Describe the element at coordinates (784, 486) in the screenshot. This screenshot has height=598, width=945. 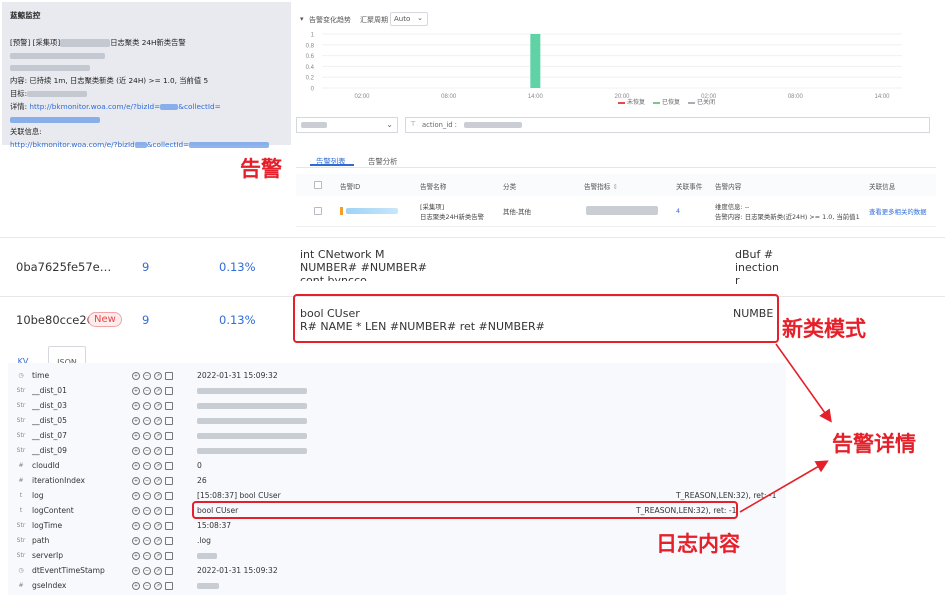
I see `arrow-to-log-content` at that location.